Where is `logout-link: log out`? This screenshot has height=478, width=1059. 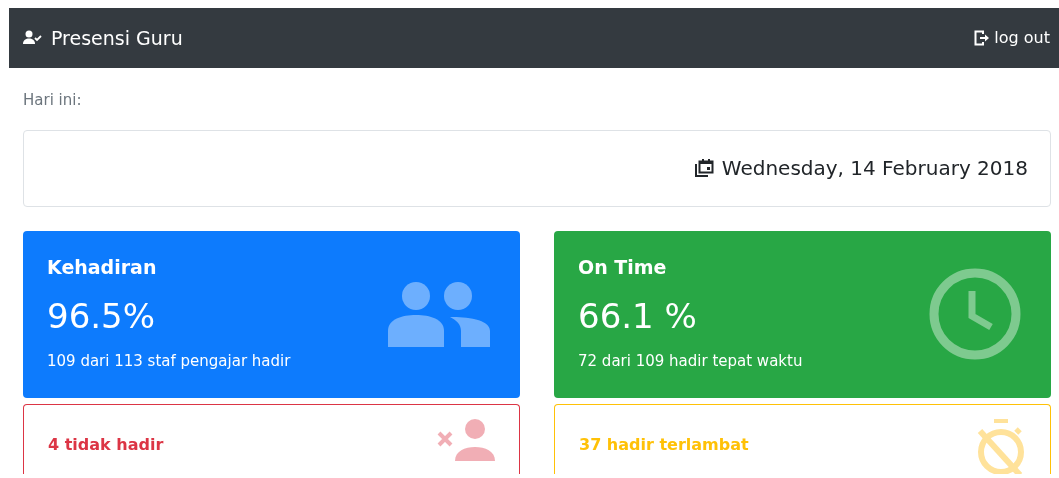 logout-link: log out is located at coordinates (1012, 38).